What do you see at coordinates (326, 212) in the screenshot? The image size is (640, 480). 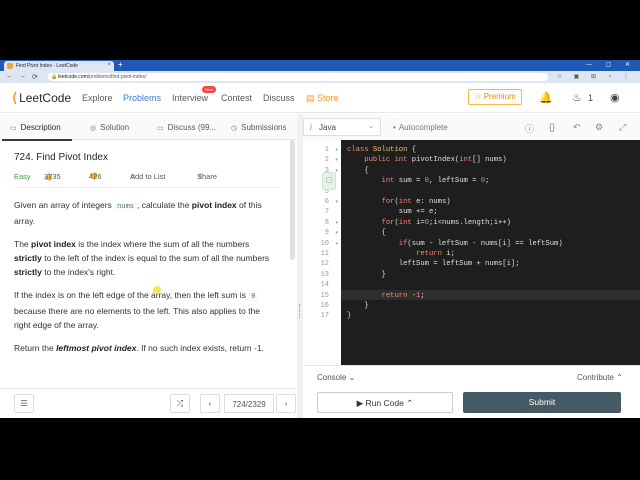 I see `line-number: 7` at bounding box center [326, 212].